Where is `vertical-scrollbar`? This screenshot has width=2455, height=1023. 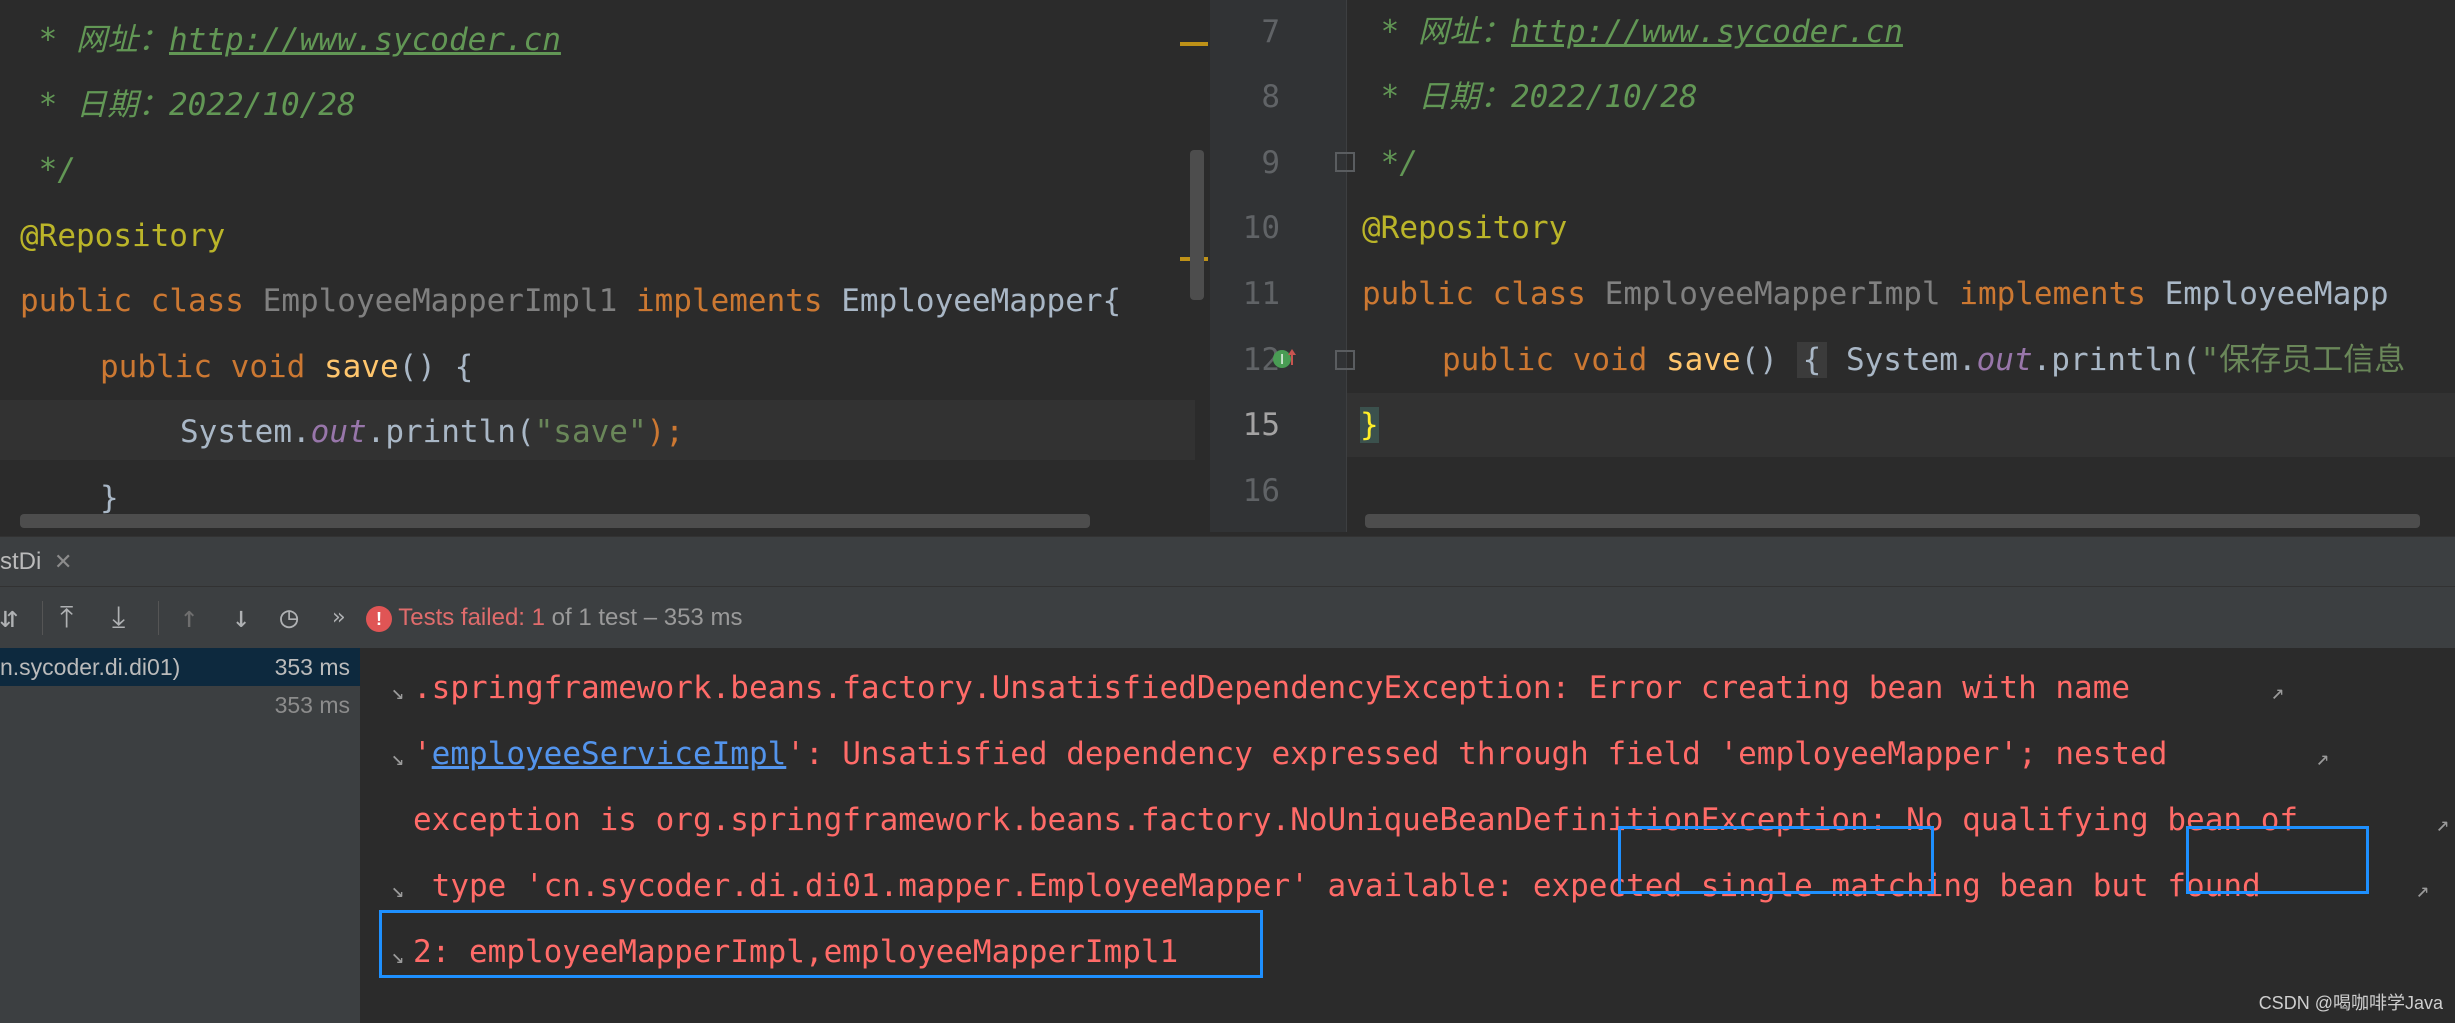
vertical-scrollbar is located at coordinates (1197, 225).